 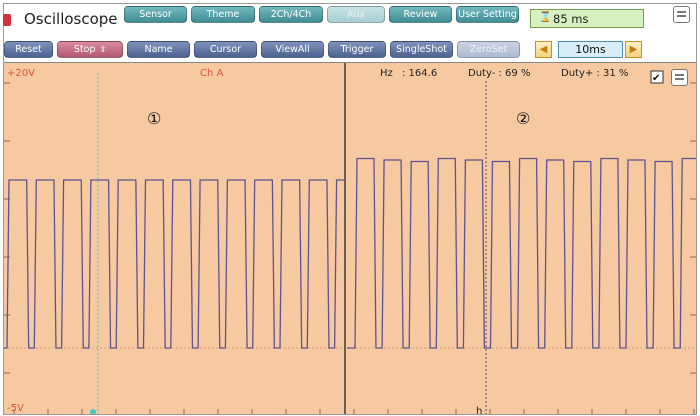 I want to click on timer-display: ⌛ 85 ms, so click(x=587, y=18).